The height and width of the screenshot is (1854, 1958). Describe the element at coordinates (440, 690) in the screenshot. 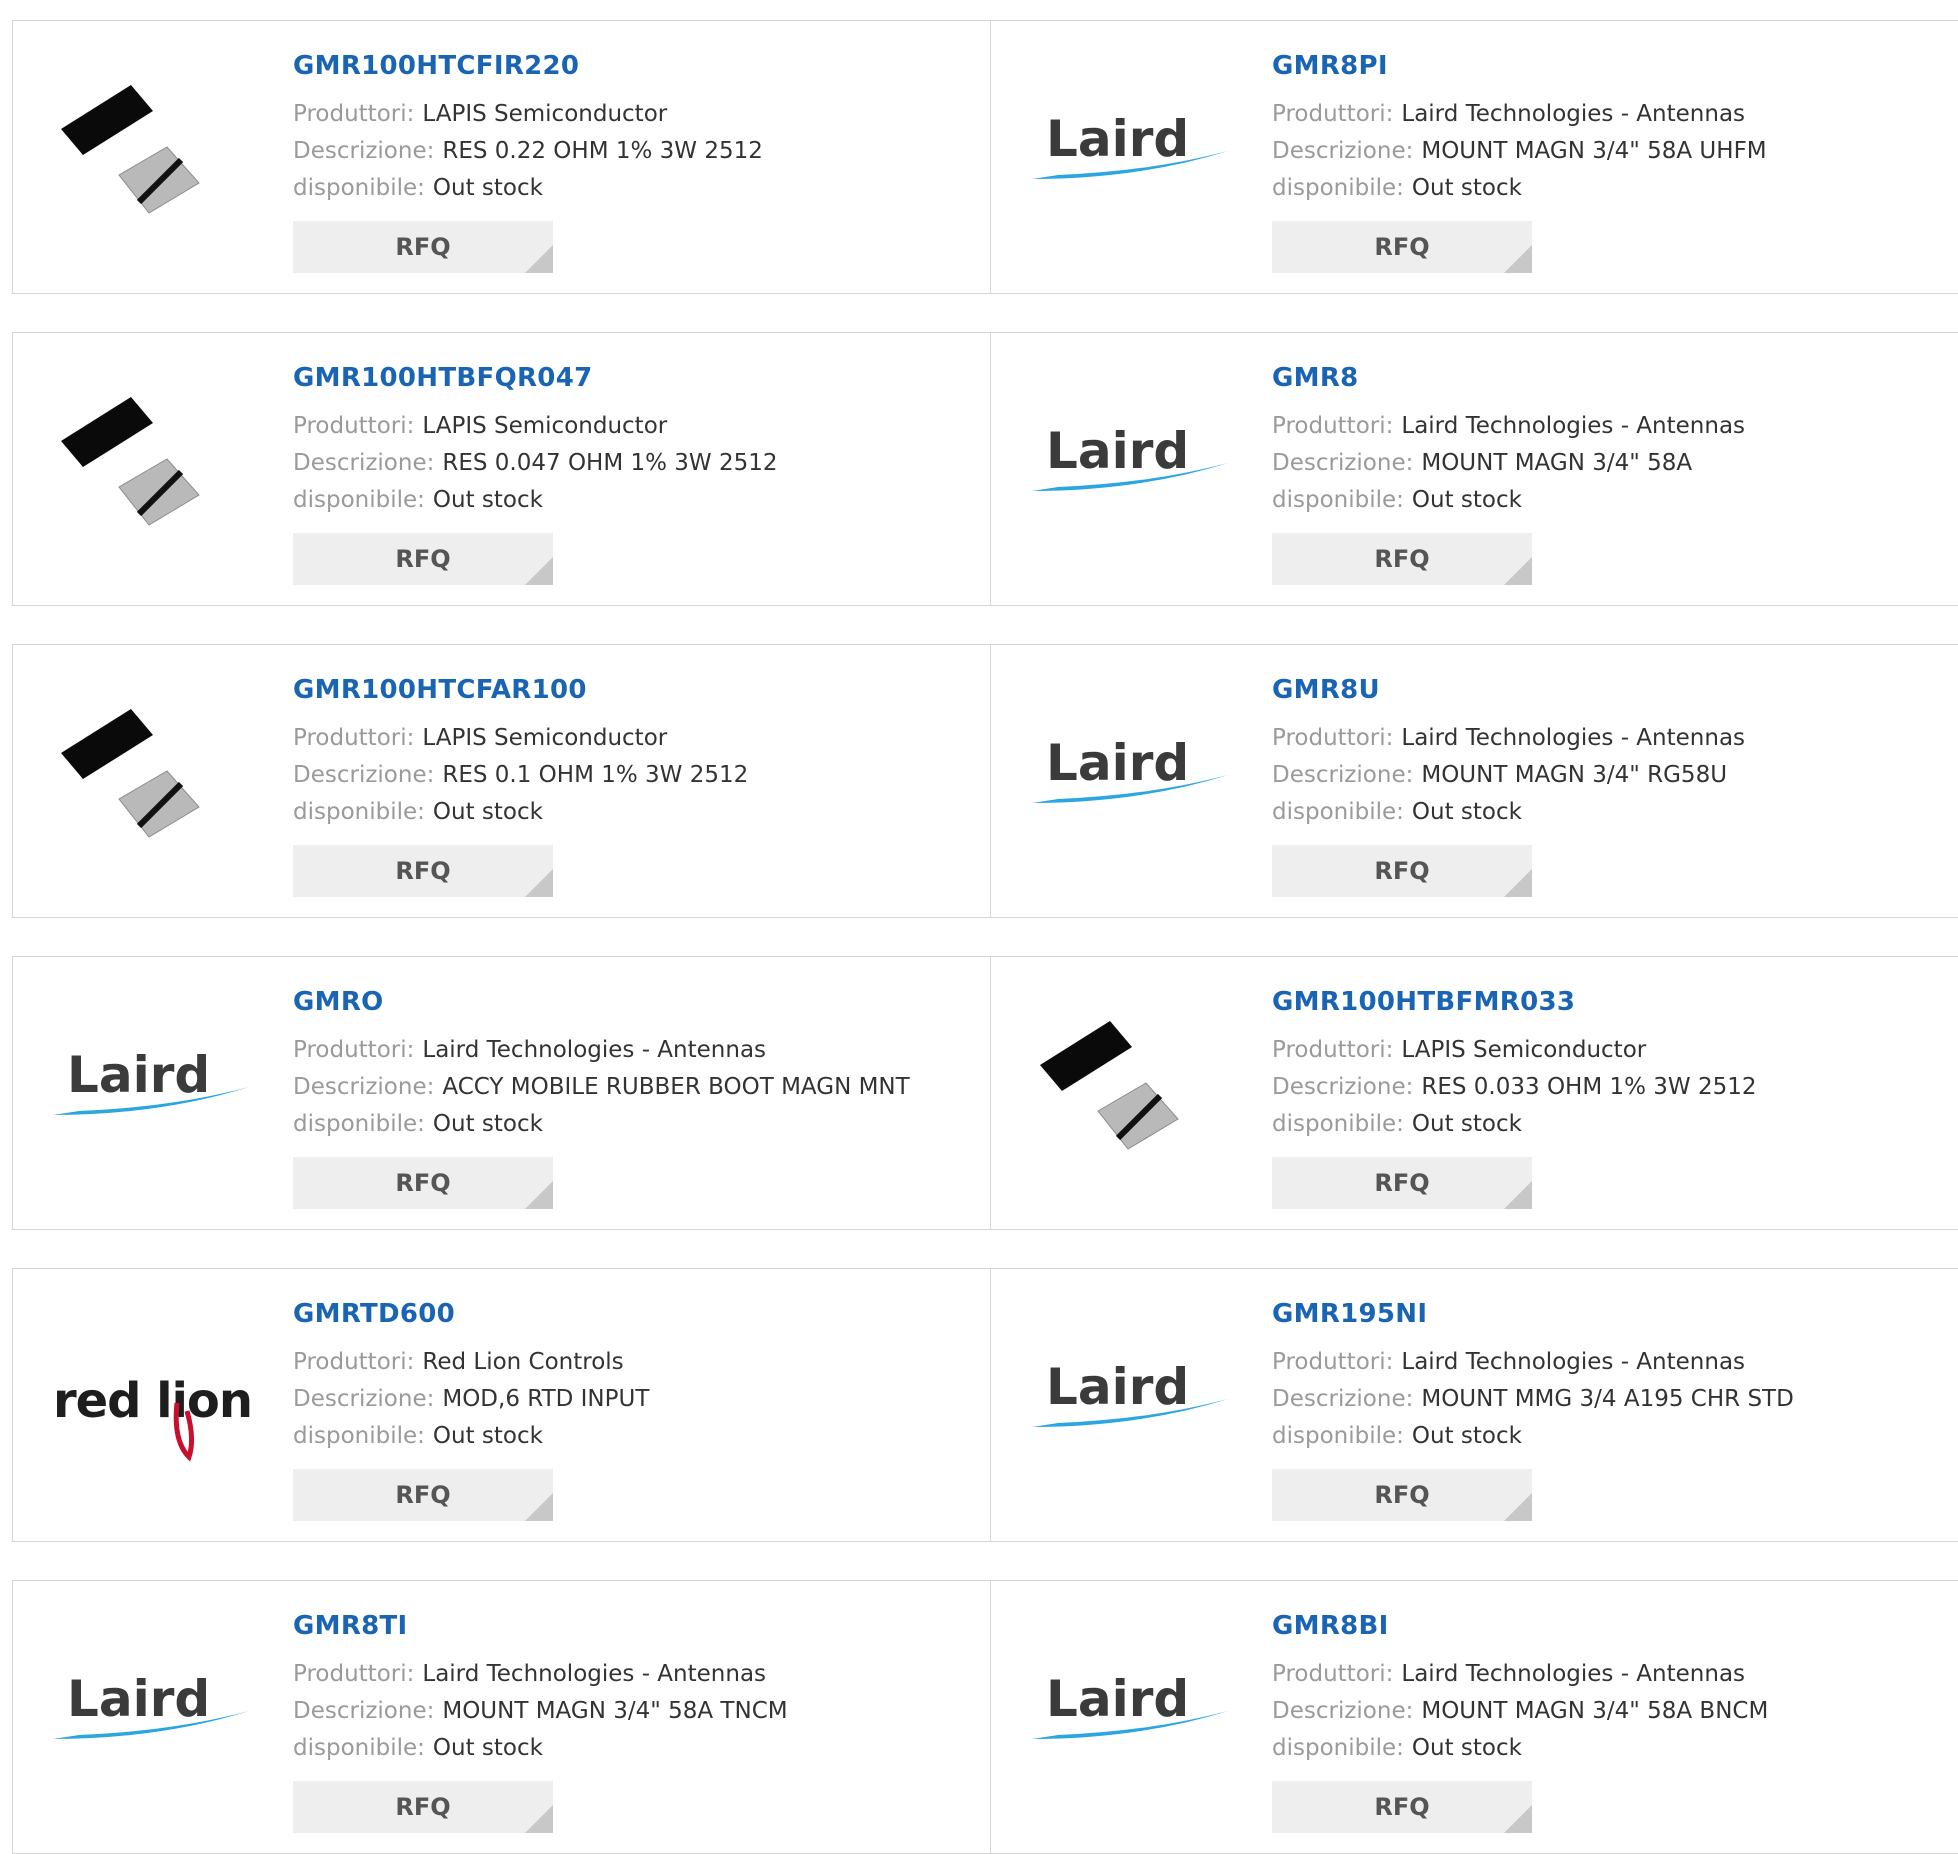

I see `part-number-link: GMR100HTCFAR100` at that location.